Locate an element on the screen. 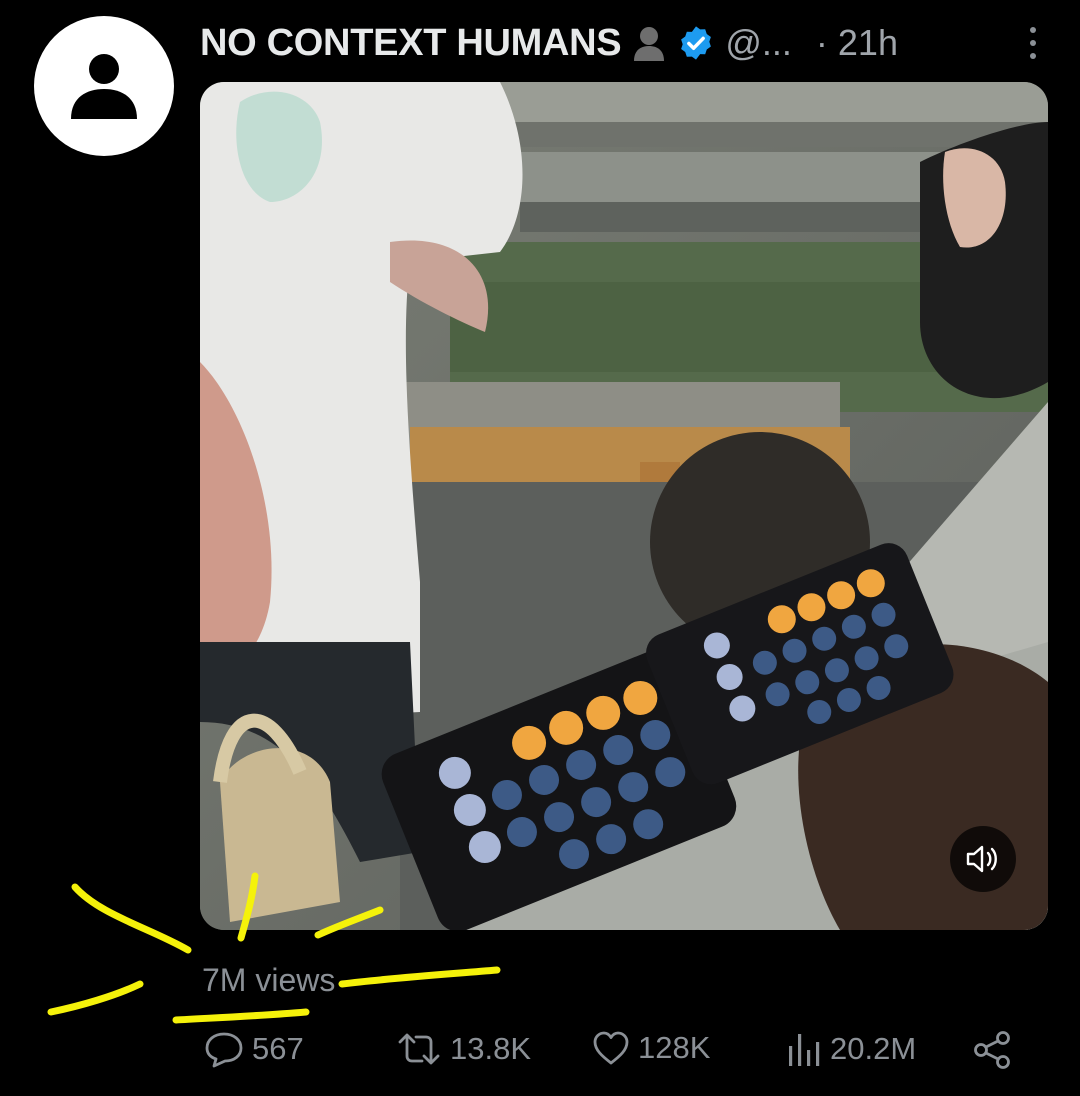 This screenshot has height=1096, width=1080. reply-icon is located at coordinates (224, 1050).